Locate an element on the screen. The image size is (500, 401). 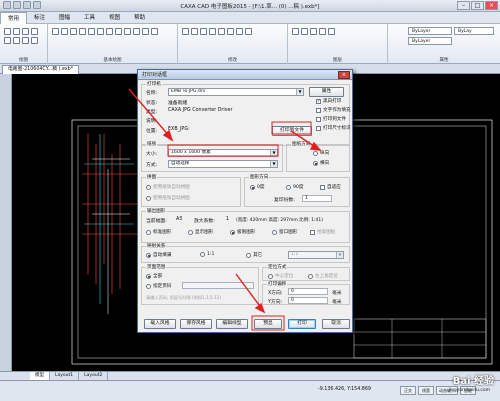
watermark-logo: Bai 经验 is located at coordinates (473, 381).